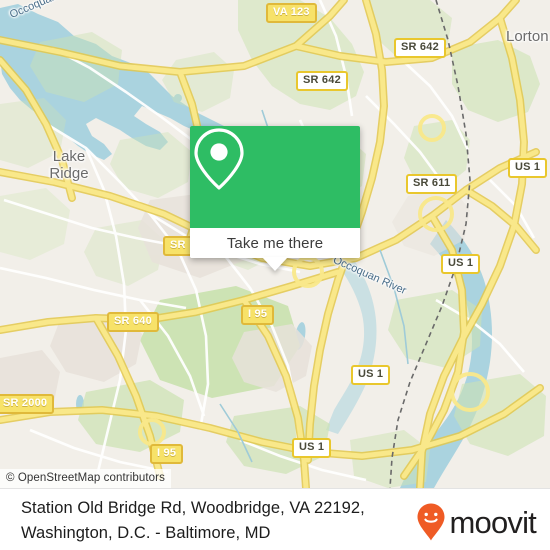 The image size is (550, 550). What do you see at coordinates (528, 168) in the screenshot?
I see `map-shield-us-1-a: US 1` at bounding box center [528, 168].